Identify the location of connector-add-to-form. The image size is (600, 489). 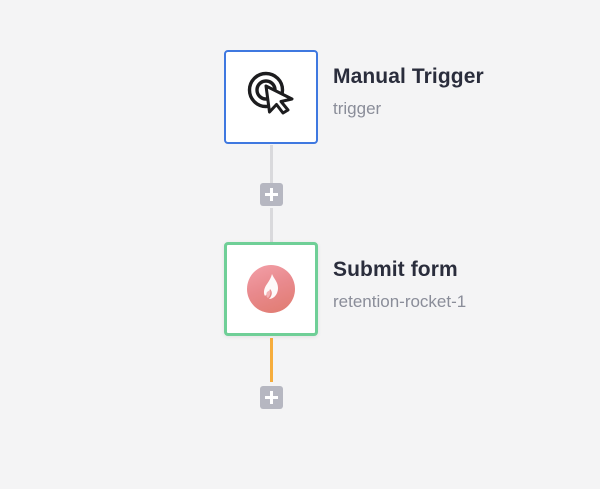
(271, 225).